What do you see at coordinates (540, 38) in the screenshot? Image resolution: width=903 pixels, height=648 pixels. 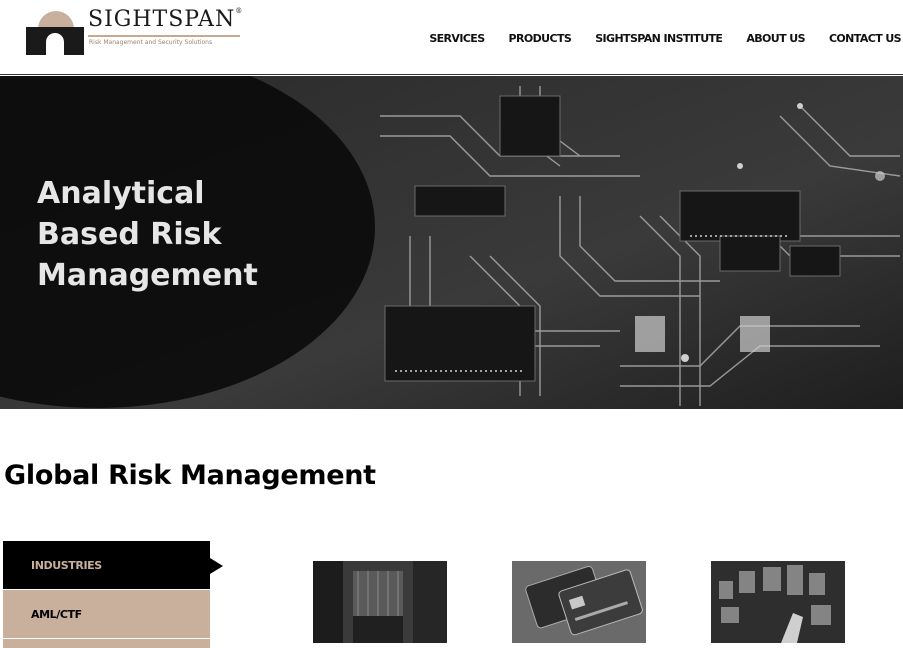 I see `nav-products: PRODUCTS` at bounding box center [540, 38].